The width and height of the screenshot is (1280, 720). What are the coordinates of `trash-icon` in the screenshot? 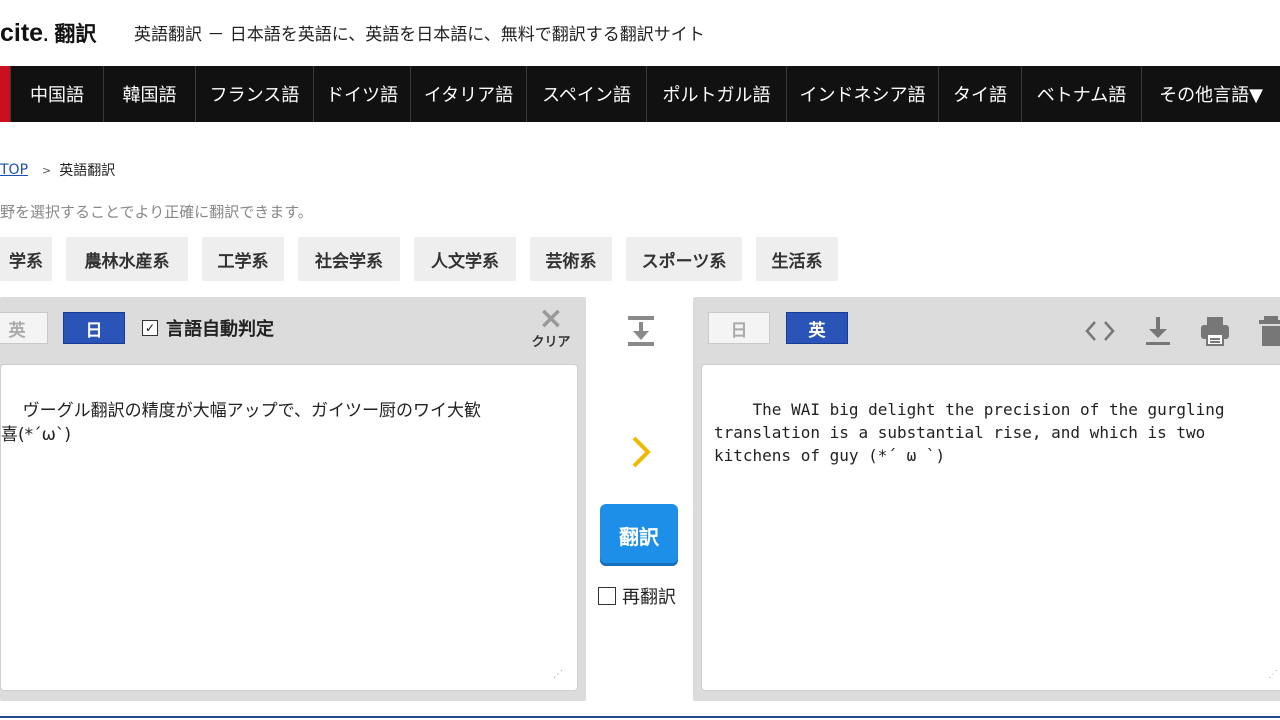 It's located at (1267, 331).